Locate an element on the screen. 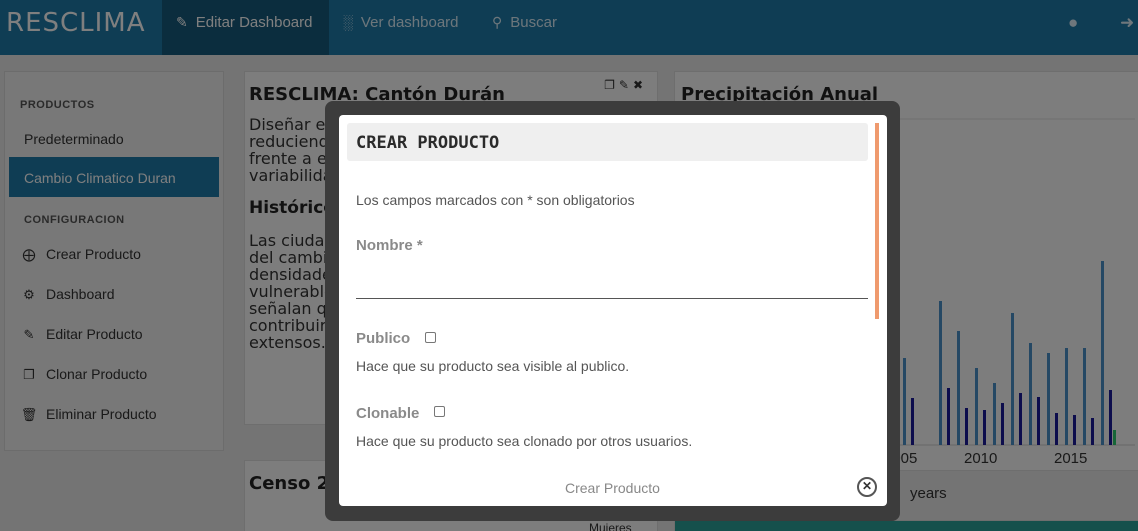  clonable-checkbox is located at coordinates (439, 411).